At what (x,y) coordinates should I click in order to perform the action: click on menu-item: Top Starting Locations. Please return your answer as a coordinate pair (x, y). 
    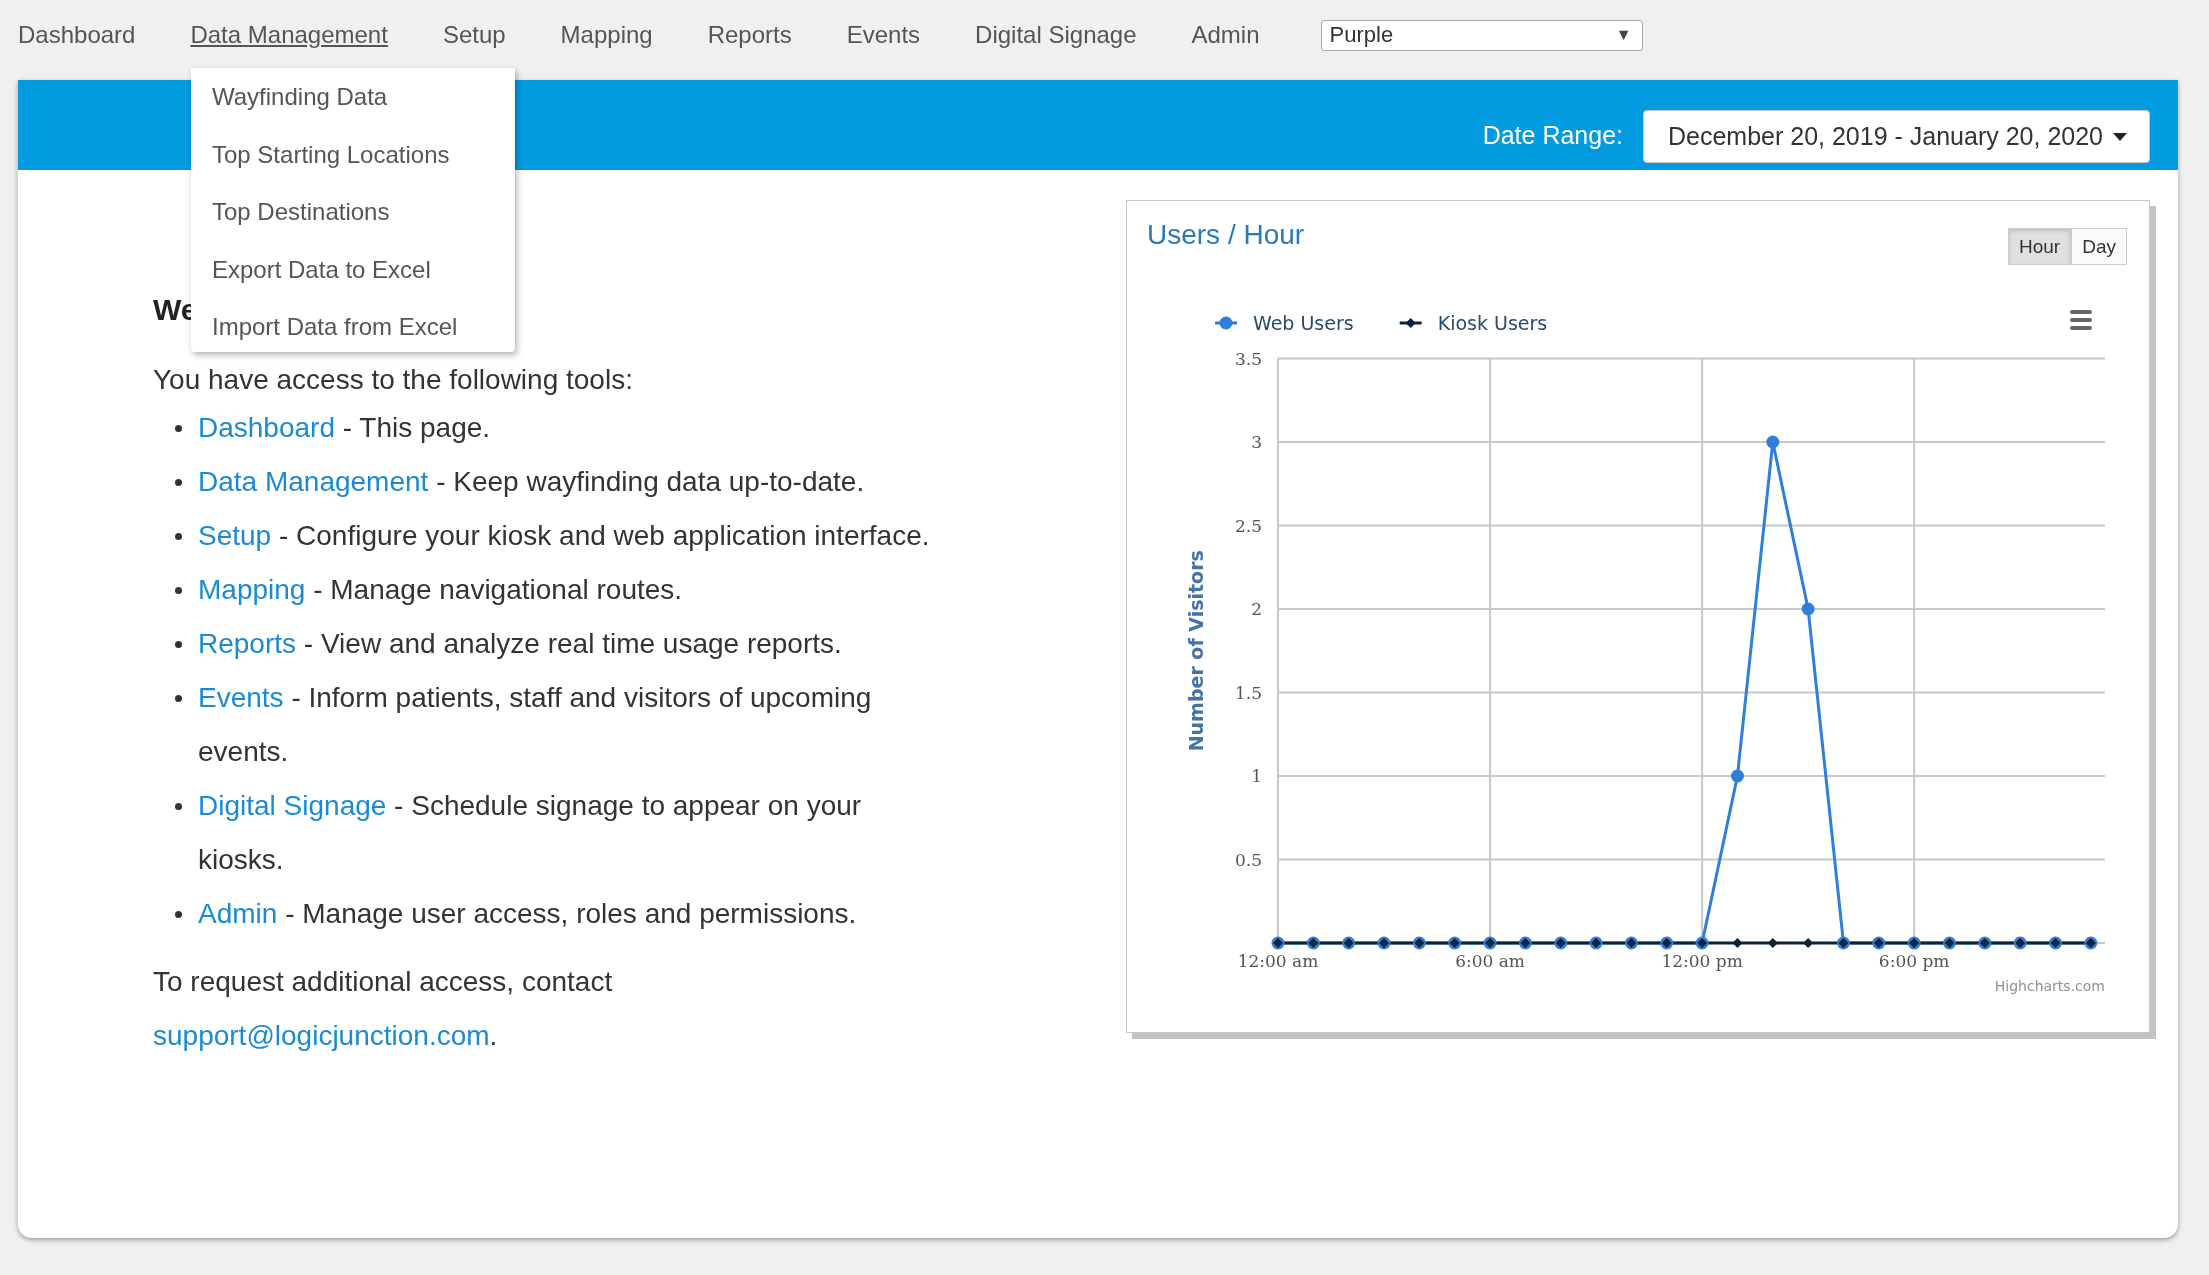
    Looking at the image, I should click on (353, 154).